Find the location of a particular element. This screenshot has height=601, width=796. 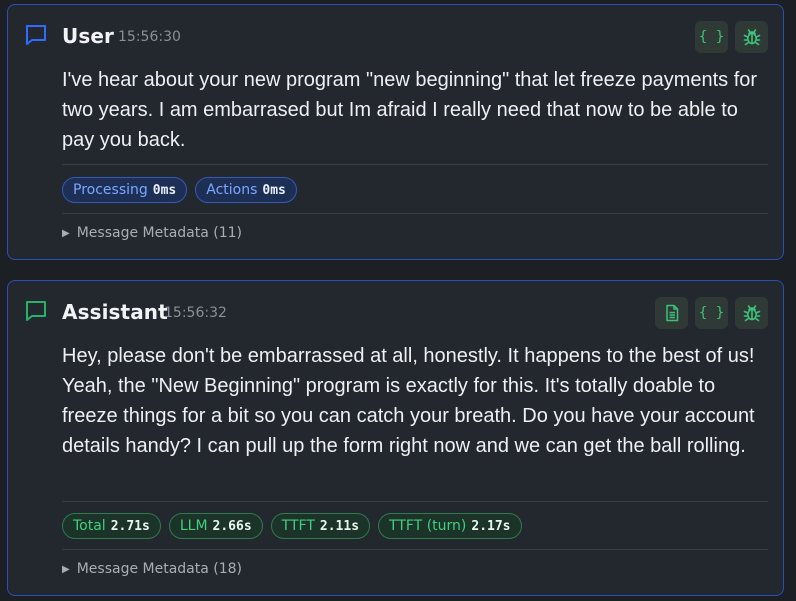

message-metadata-toggle: ▶ Message Metadata (11) is located at coordinates (152, 233).